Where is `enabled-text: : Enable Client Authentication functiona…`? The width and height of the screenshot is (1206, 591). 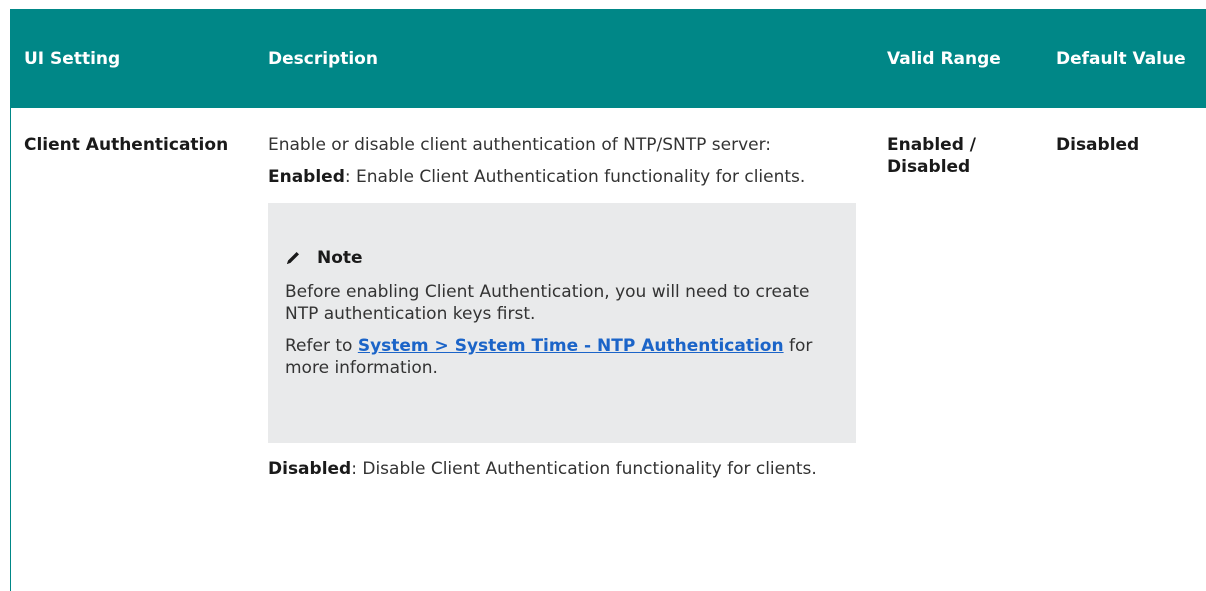
enabled-text: : Enable Client Authentication functiona… is located at coordinates (575, 177).